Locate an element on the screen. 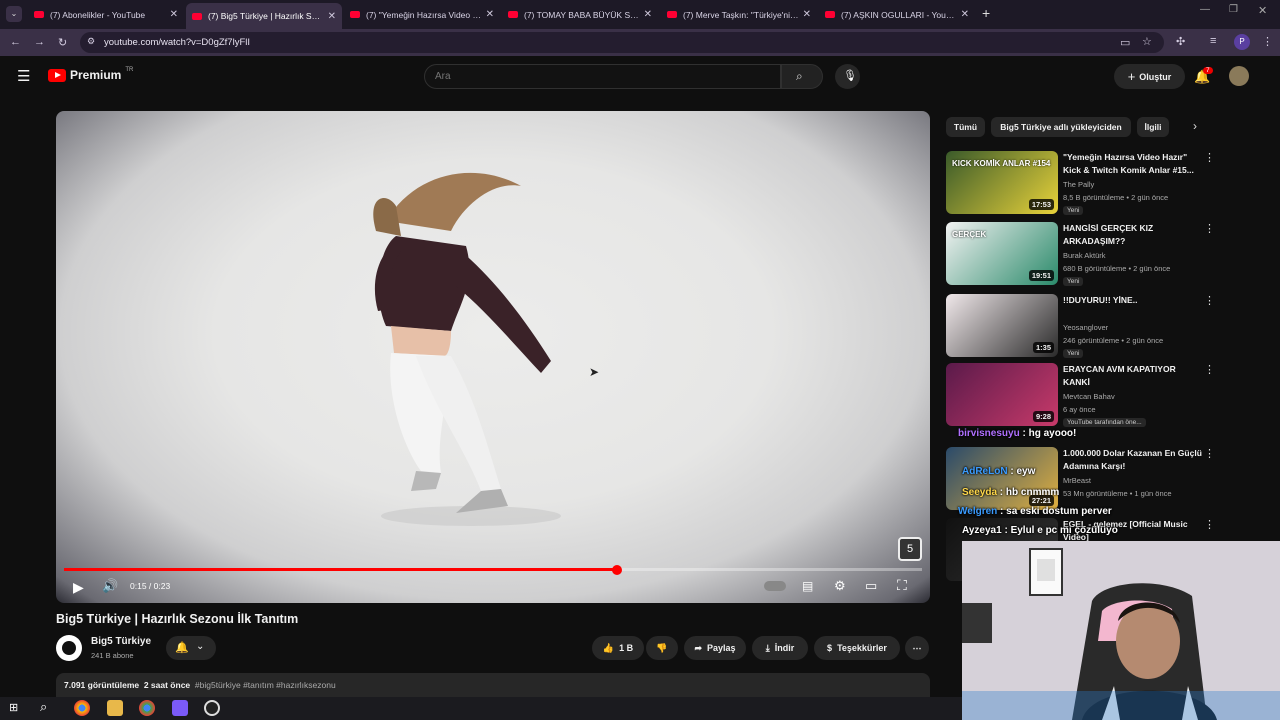  site-info-icon: ⚙ is located at coordinates (91, 41).